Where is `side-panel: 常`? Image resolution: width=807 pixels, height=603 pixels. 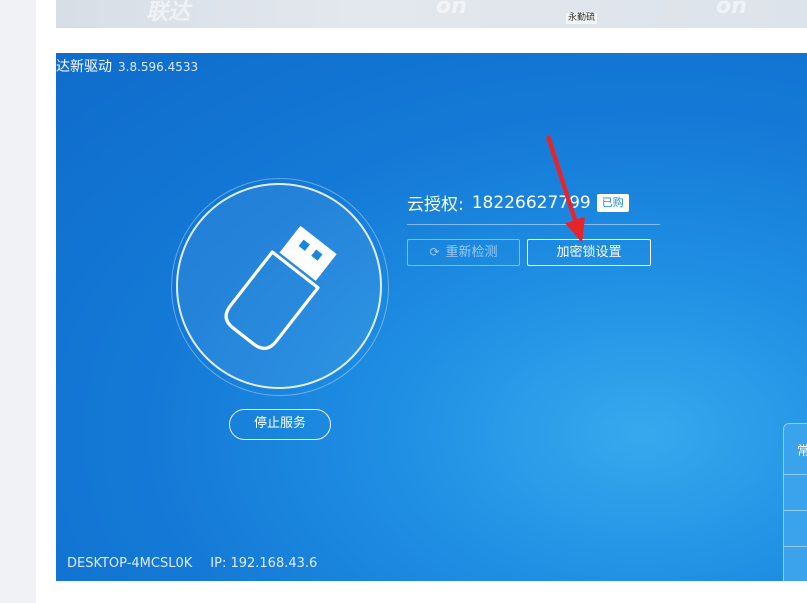 side-panel: 常 is located at coordinates (795, 502).